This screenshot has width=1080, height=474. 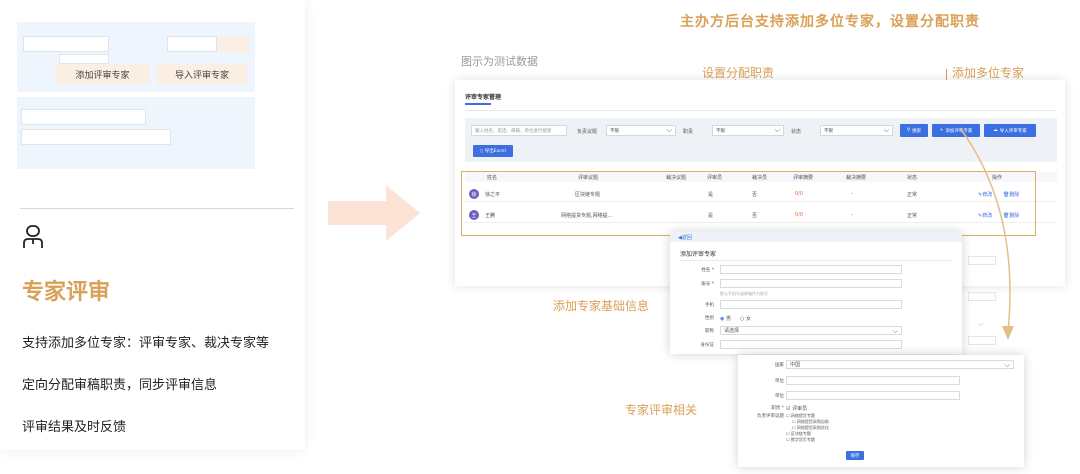 What do you see at coordinates (856, 130) in the screenshot?
I see `filter-status-select: 不限 ⌵` at bounding box center [856, 130].